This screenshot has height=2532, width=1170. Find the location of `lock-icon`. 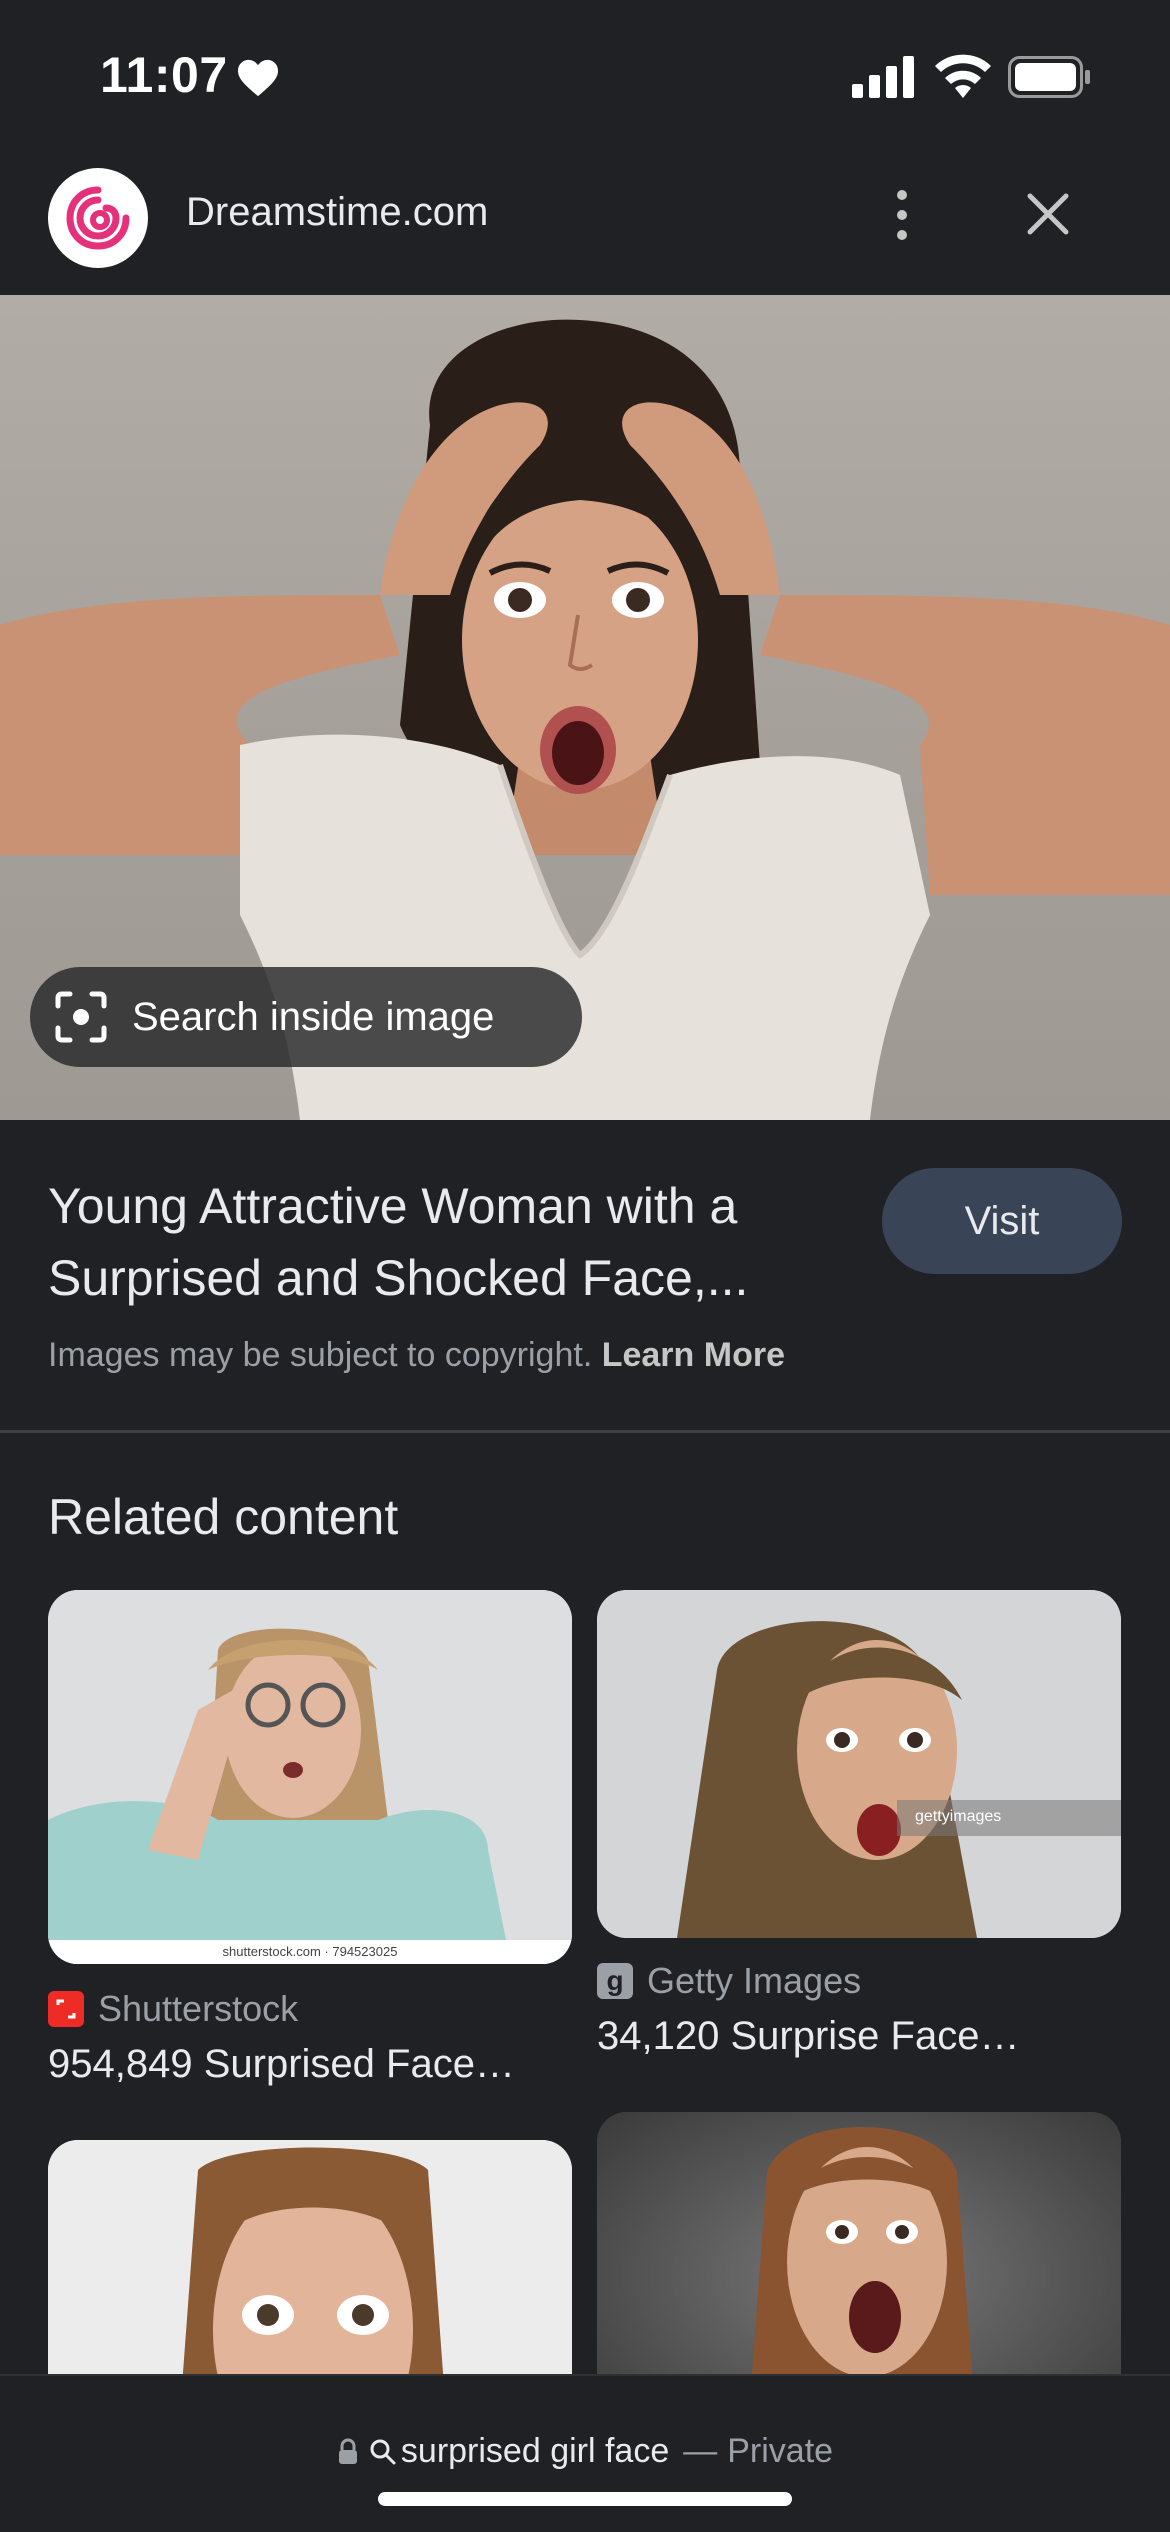

lock-icon is located at coordinates (347, 2451).